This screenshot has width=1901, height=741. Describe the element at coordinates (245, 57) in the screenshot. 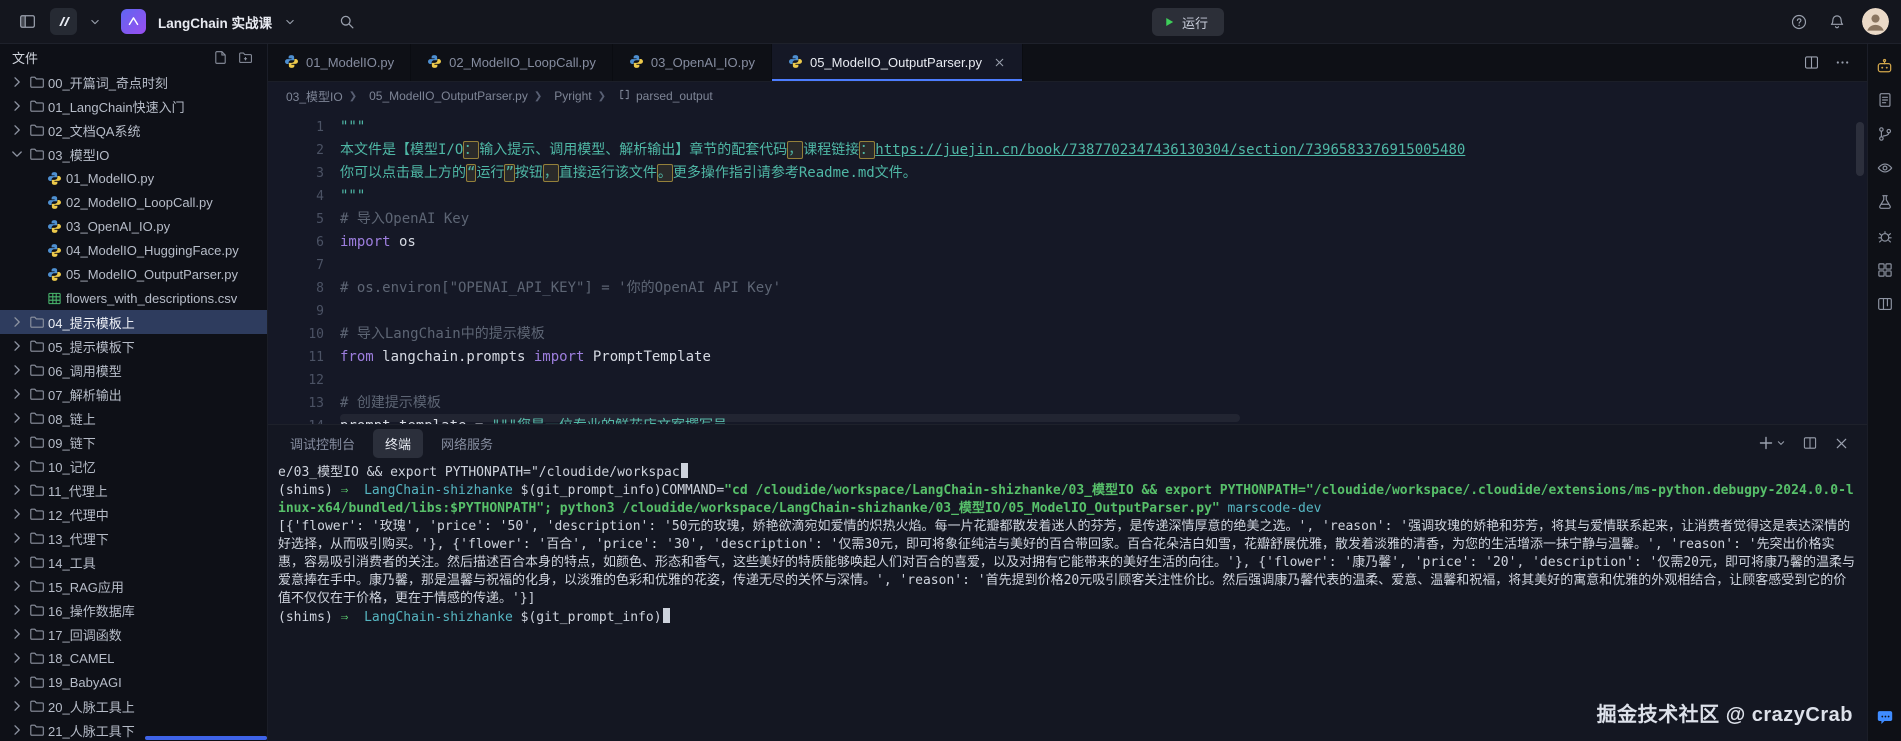

I see `new-folder-icon` at that location.